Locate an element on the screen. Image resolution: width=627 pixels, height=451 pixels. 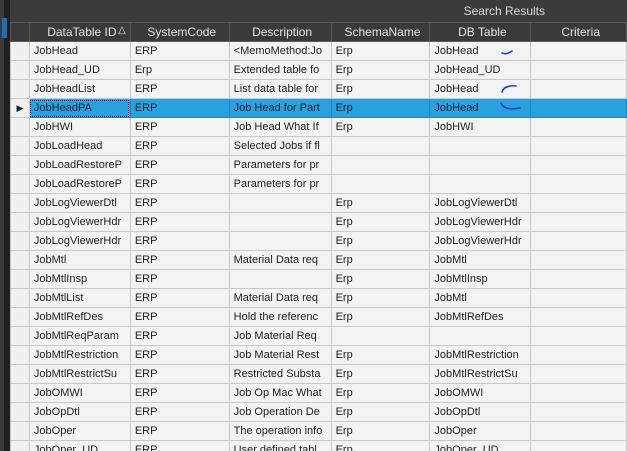
cell-description: Extended table fo is located at coordinates (280, 70).